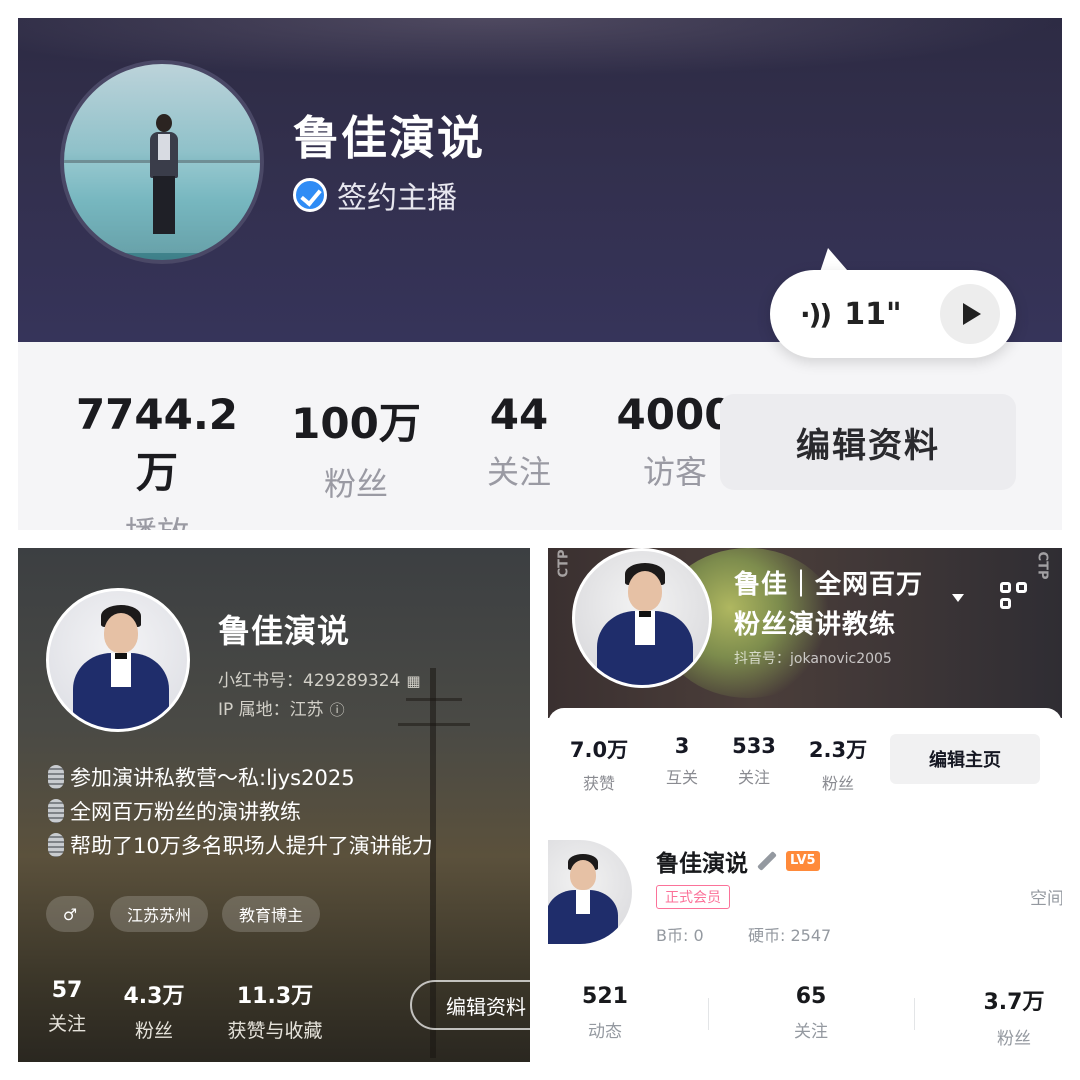 This screenshot has width=1080, height=1080. What do you see at coordinates (599, 764) in the screenshot?
I see `stat-likes: 7.0万 获赞` at bounding box center [599, 764].